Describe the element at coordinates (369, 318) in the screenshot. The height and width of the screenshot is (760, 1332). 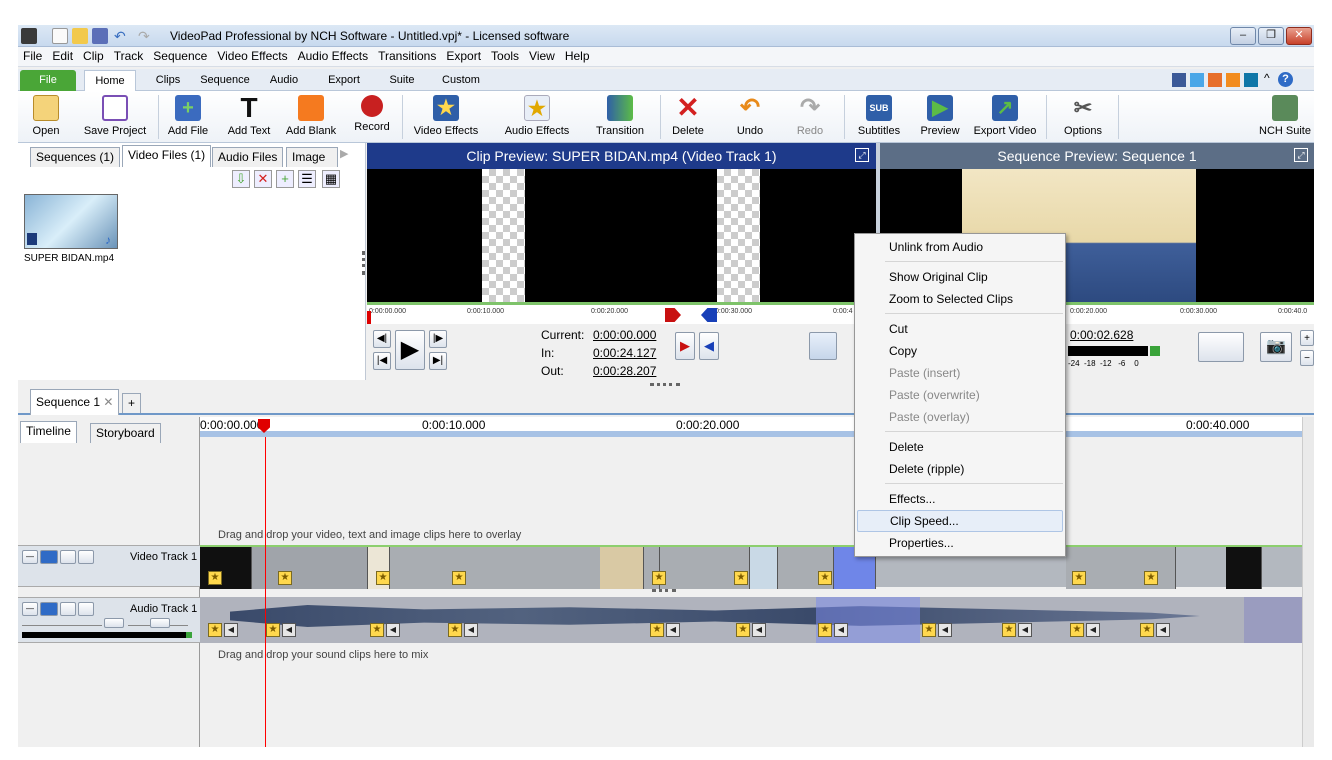
I see `playhead-marker` at that location.